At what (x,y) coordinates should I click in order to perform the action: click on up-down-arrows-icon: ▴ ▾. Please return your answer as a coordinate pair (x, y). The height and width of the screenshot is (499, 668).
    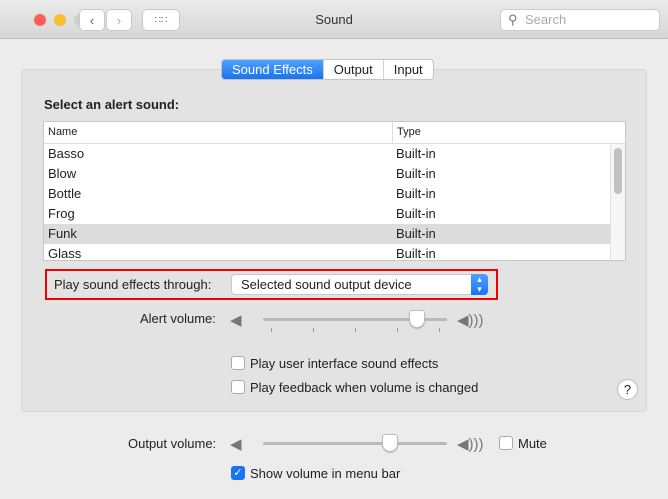
    Looking at the image, I should click on (479, 284).